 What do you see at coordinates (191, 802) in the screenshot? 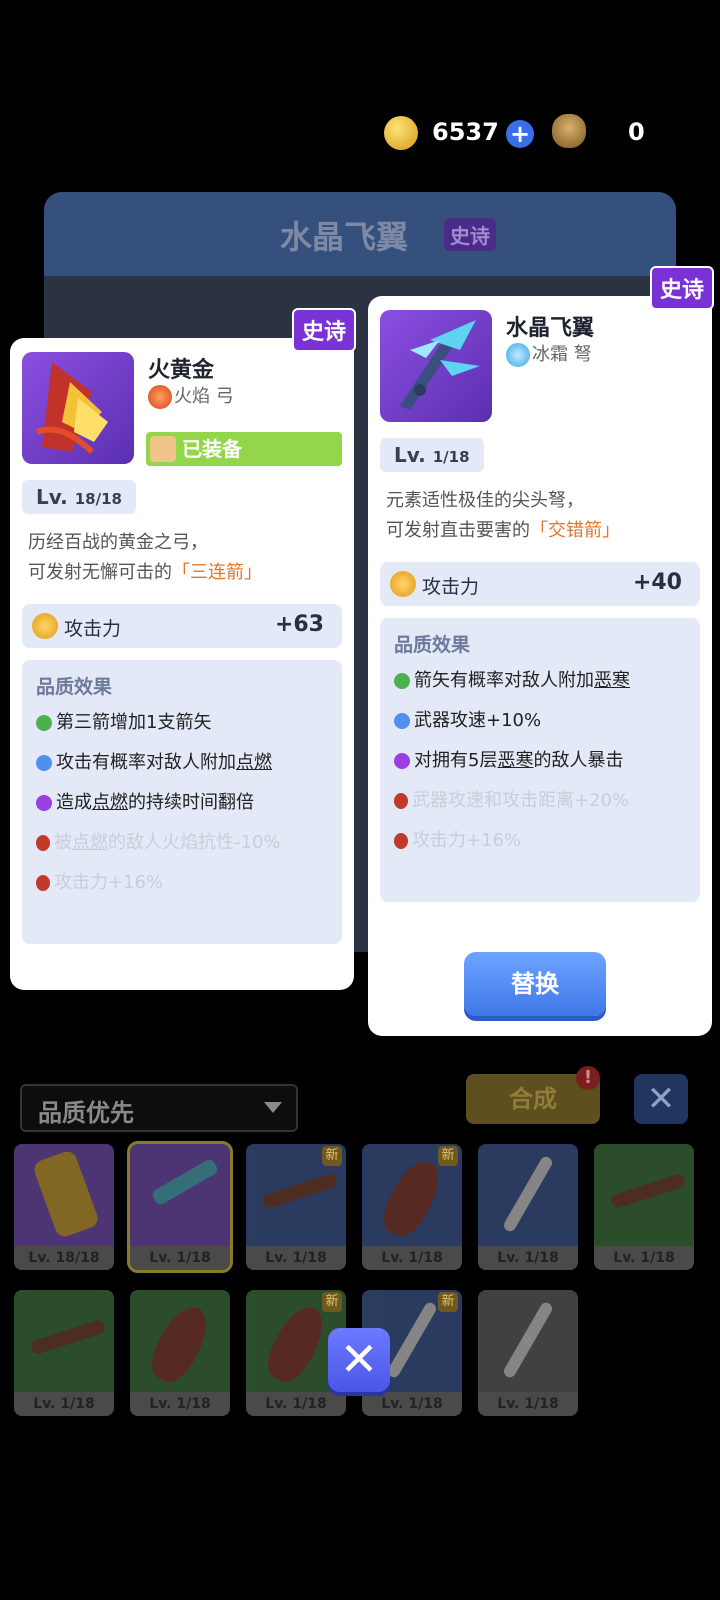
I see `effect-text: 的持续时间翻倍` at bounding box center [191, 802].